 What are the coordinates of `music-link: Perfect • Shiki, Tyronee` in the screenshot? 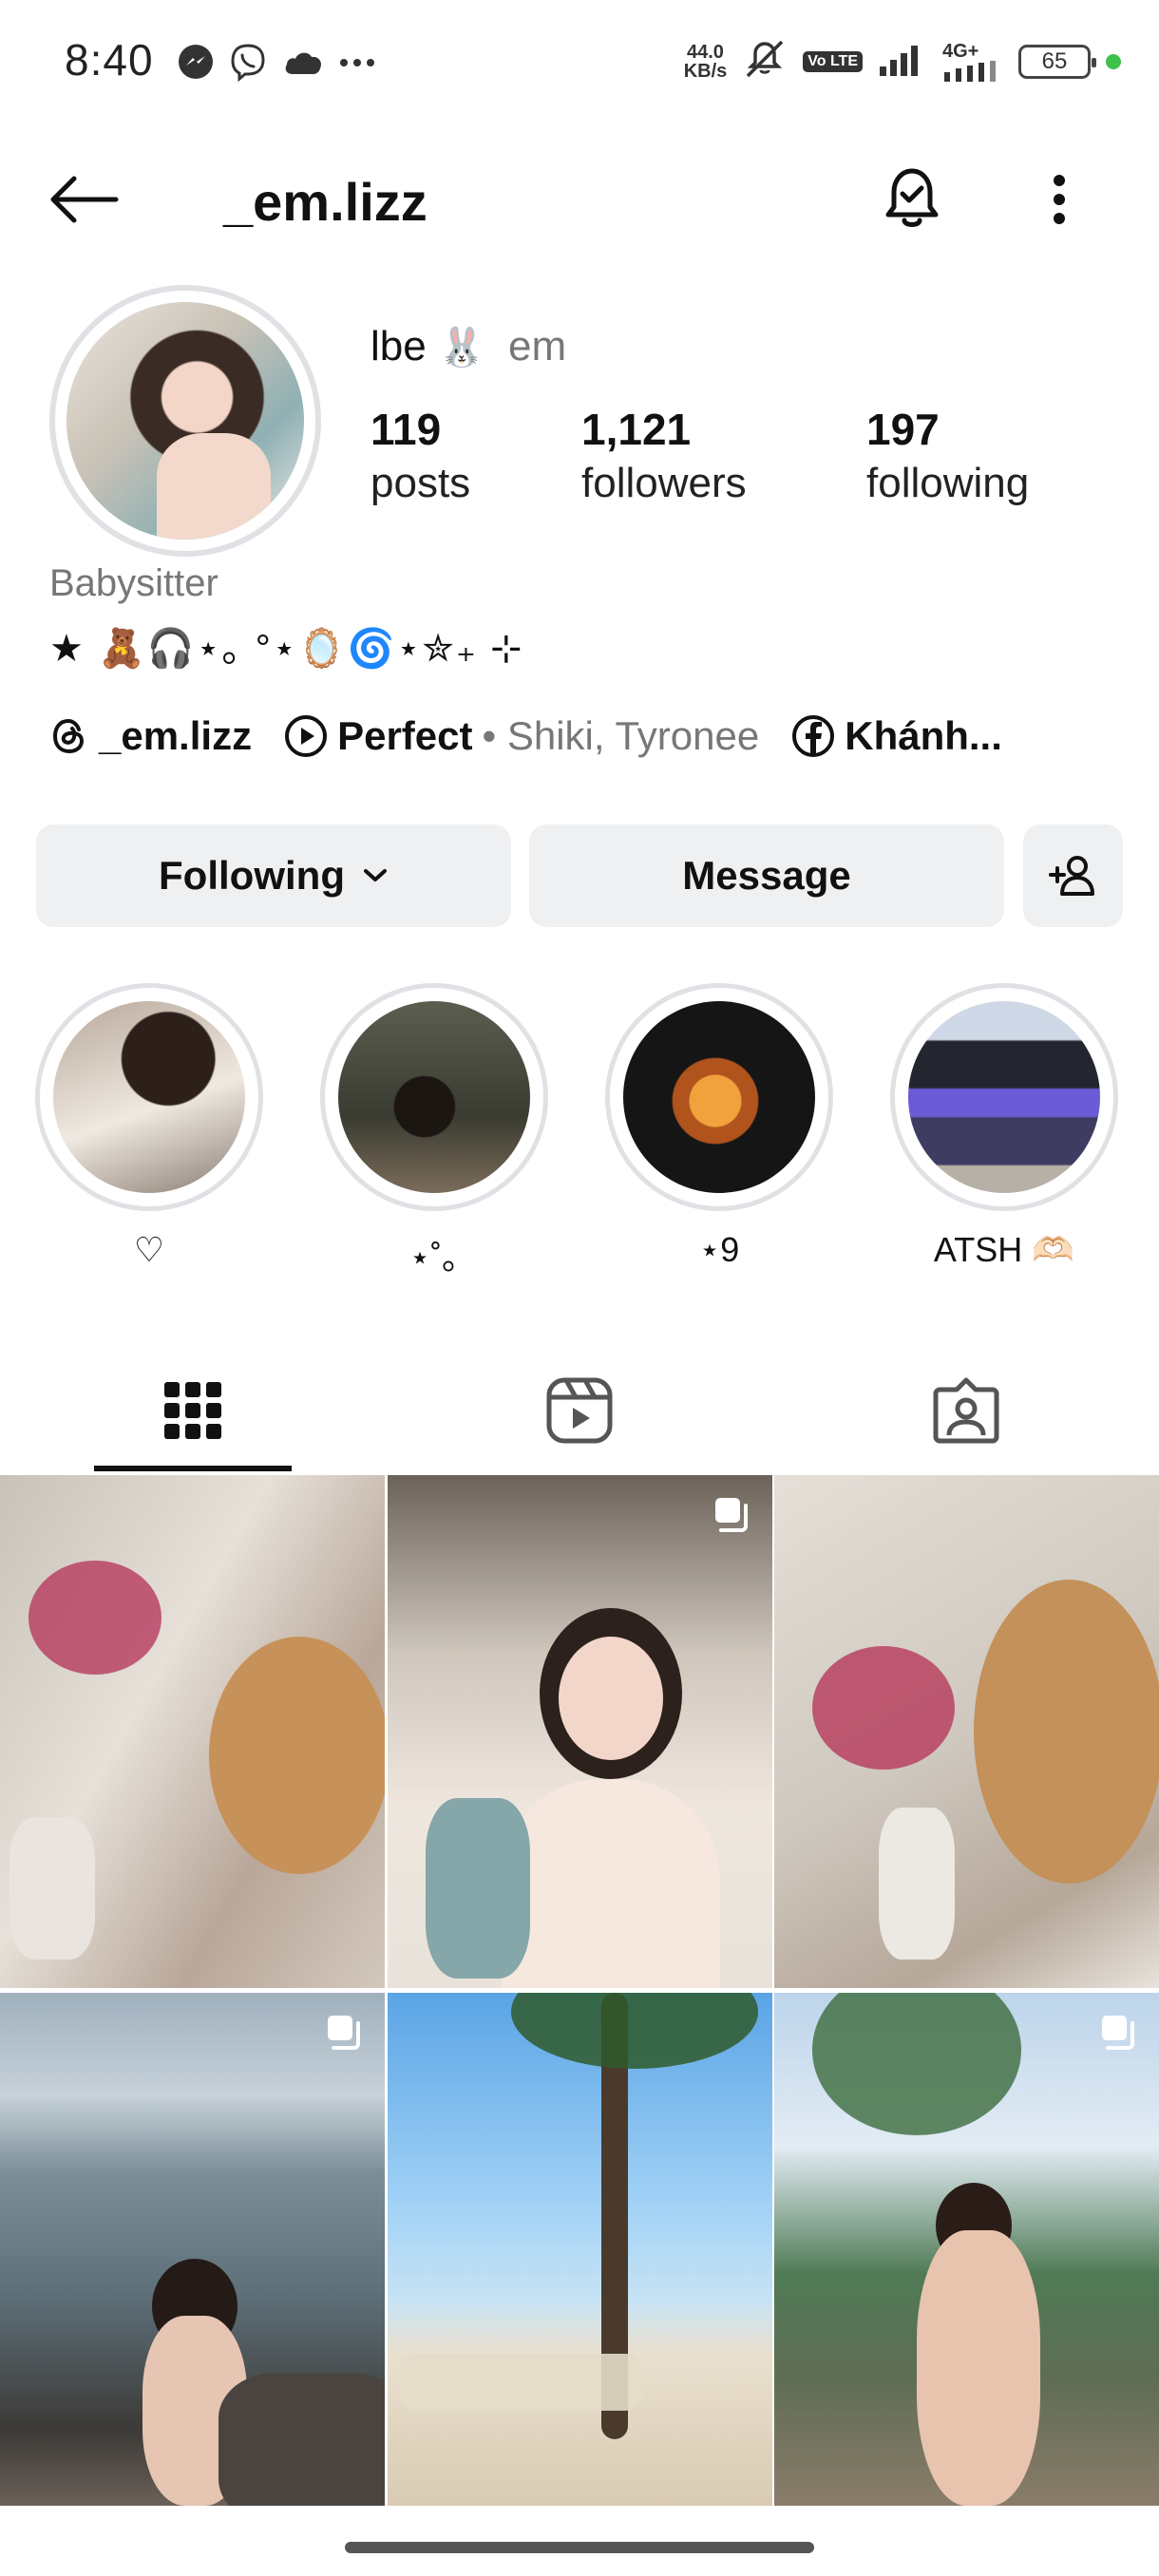 It's located at (521, 736).